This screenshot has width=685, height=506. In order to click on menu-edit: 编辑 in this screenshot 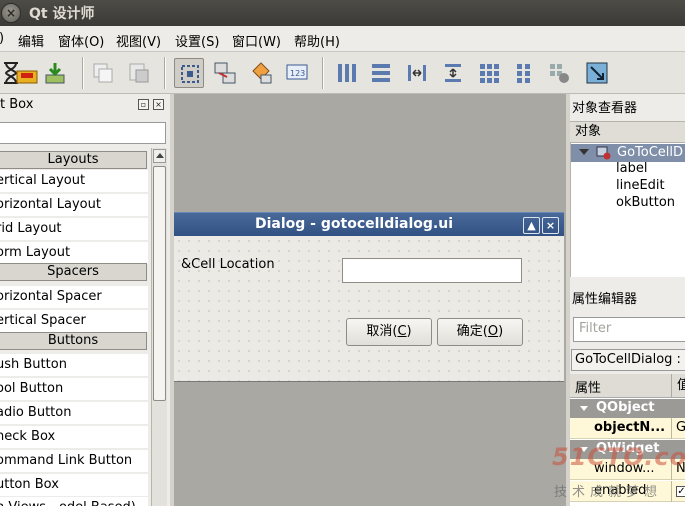, I will do `click(31, 40)`.